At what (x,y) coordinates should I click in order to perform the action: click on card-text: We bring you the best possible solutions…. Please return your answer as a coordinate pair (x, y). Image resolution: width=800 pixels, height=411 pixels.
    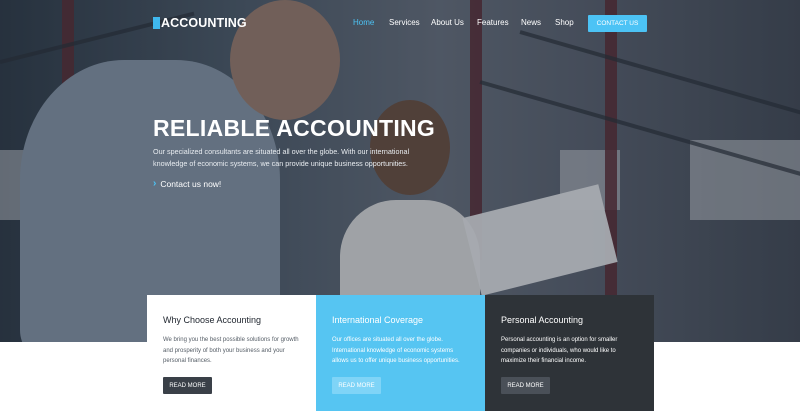
    Looking at the image, I should click on (231, 350).